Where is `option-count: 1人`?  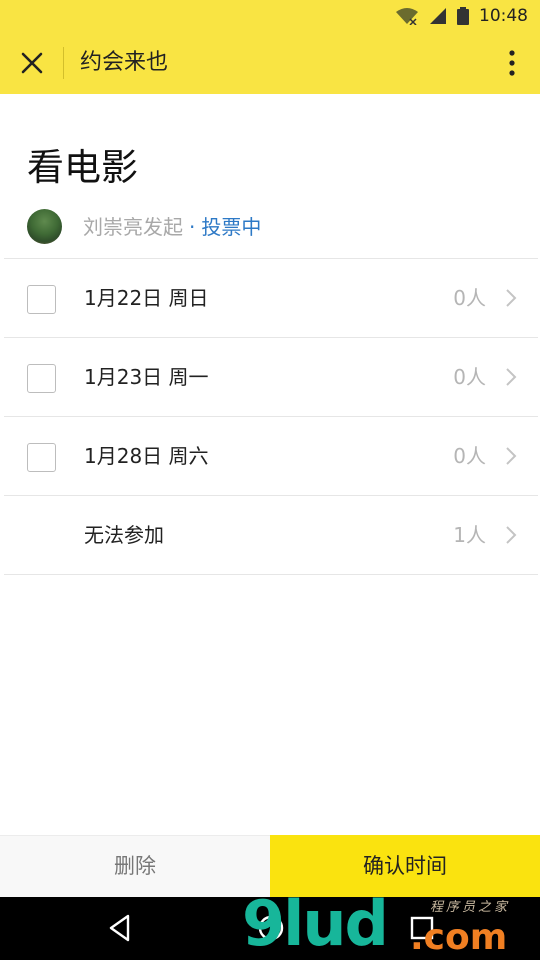 option-count: 1人 is located at coordinates (469, 535).